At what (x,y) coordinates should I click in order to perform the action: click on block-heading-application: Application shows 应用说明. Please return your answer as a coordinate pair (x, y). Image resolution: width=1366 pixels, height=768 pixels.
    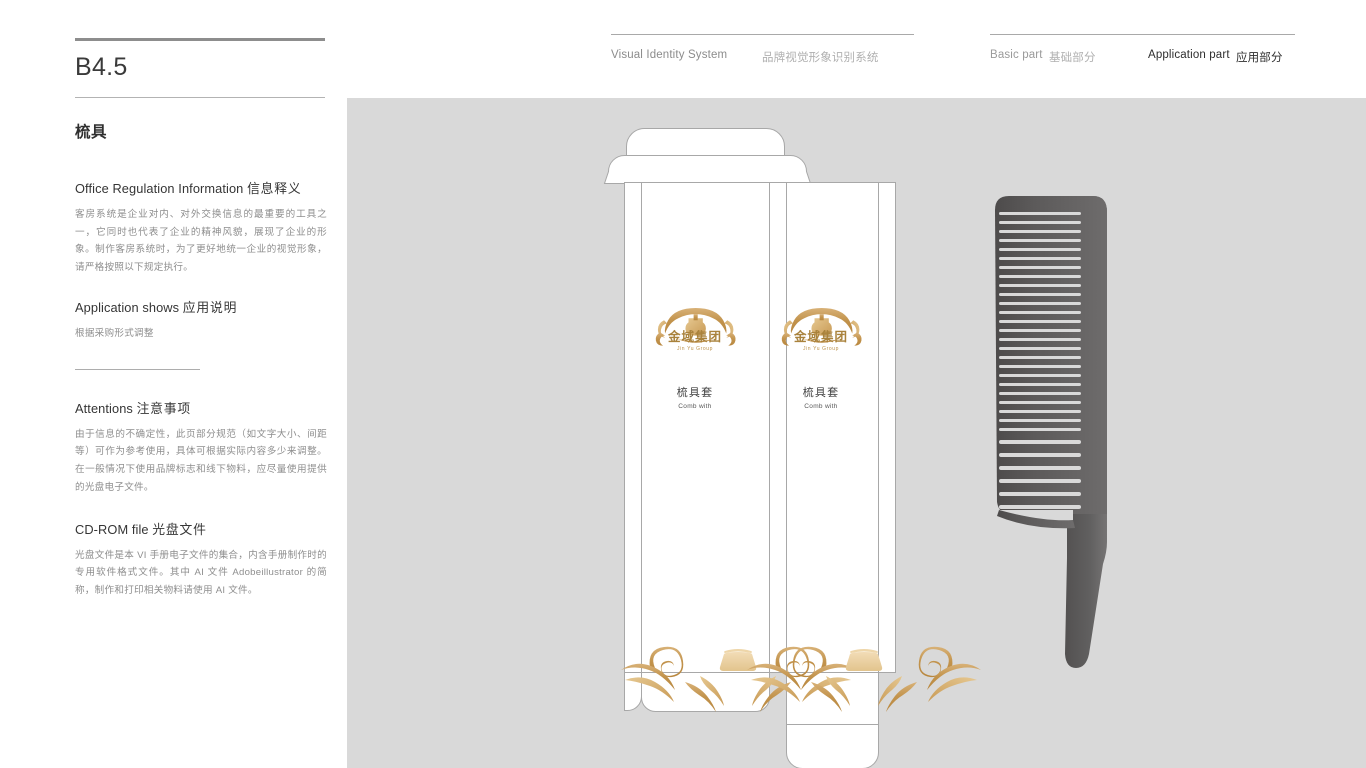
    Looking at the image, I should click on (201, 306).